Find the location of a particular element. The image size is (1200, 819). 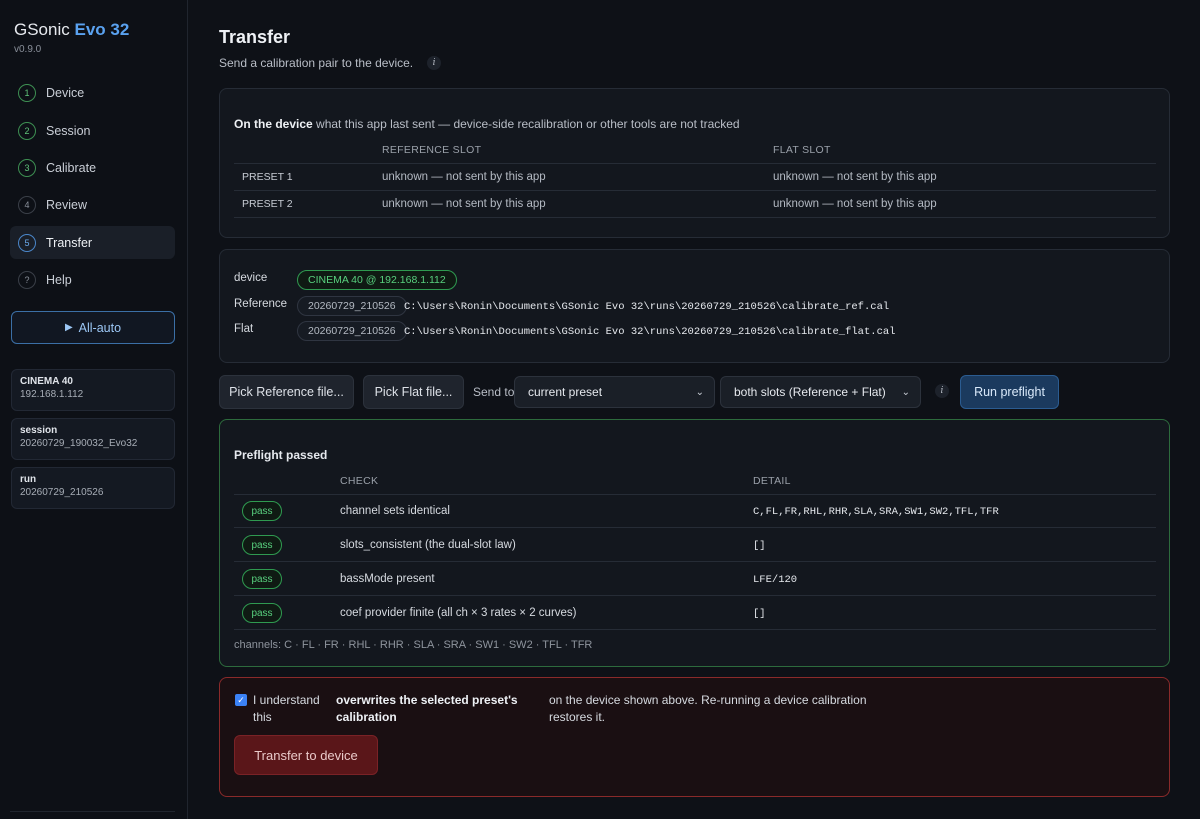

confirm-text-line: I understand is located at coordinates (286, 700).